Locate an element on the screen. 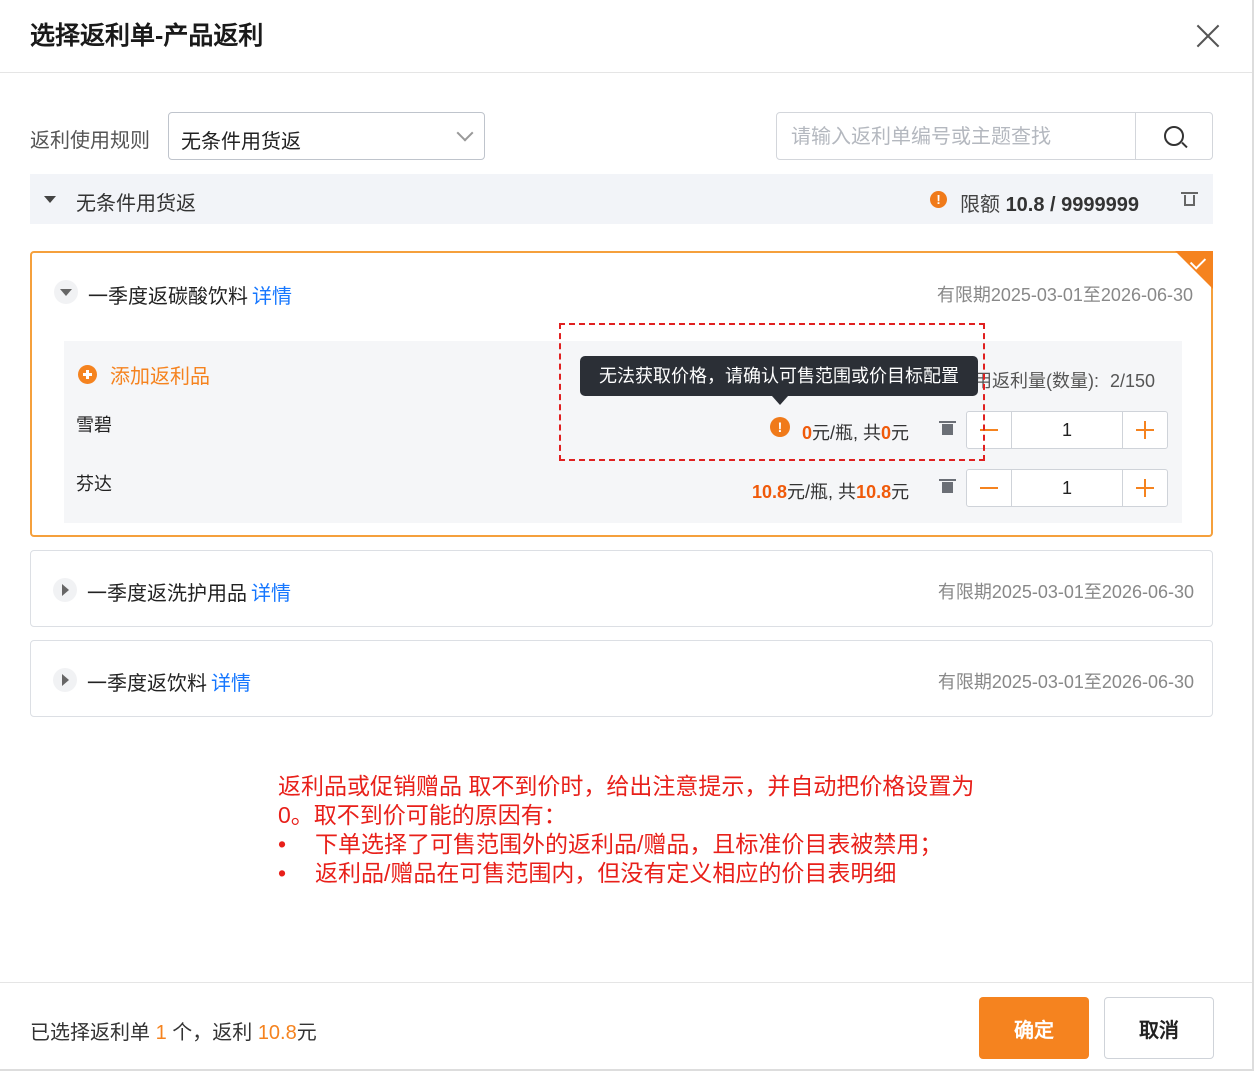 This screenshot has width=1254, height=1072. cancel-button: 取消 is located at coordinates (1159, 1028).